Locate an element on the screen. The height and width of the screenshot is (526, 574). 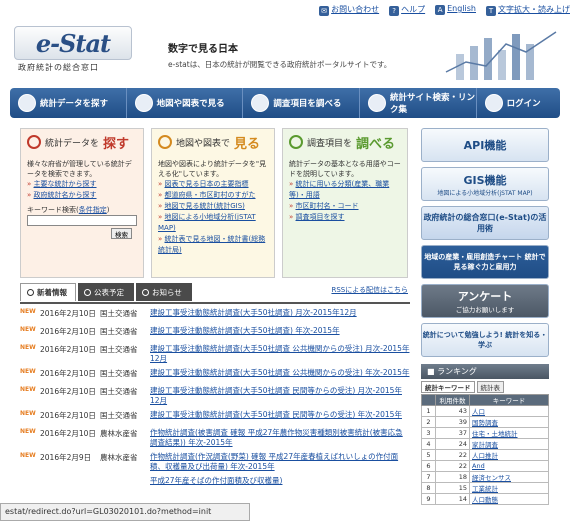
tab-label: お知らせ is located at coordinates (167, 292).